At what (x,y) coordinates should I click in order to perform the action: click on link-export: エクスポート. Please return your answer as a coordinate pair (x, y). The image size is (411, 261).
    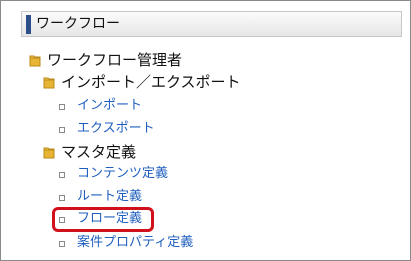
    Looking at the image, I should click on (116, 129).